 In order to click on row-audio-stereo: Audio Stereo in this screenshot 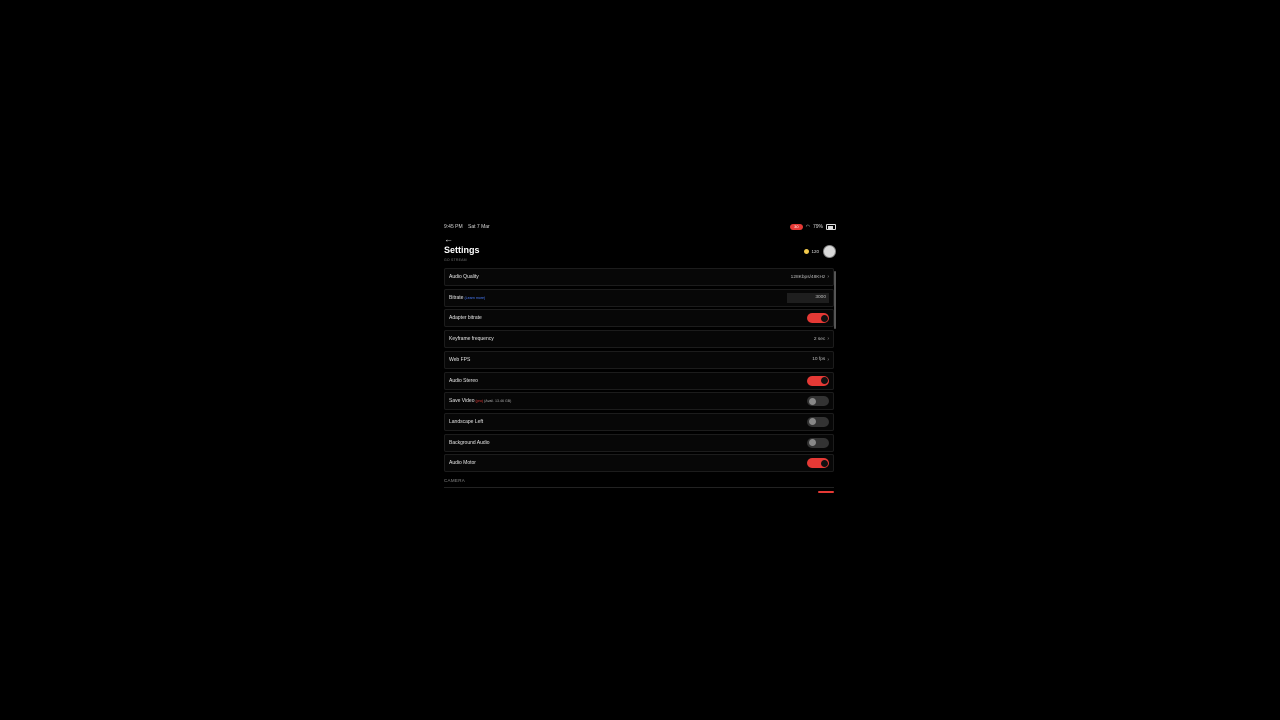, I will do `click(639, 380)`.